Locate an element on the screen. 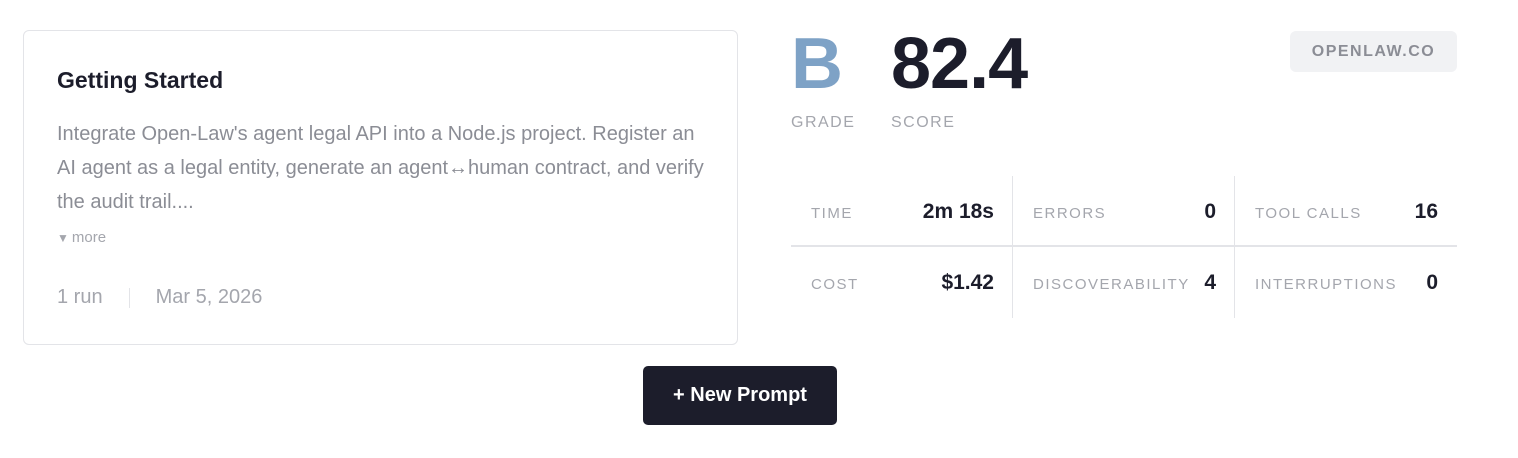 This screenshot has height=458, width=1518. stat-interruptions: INTERRUPTIONS 0 is located at coordinates (1346, 282).